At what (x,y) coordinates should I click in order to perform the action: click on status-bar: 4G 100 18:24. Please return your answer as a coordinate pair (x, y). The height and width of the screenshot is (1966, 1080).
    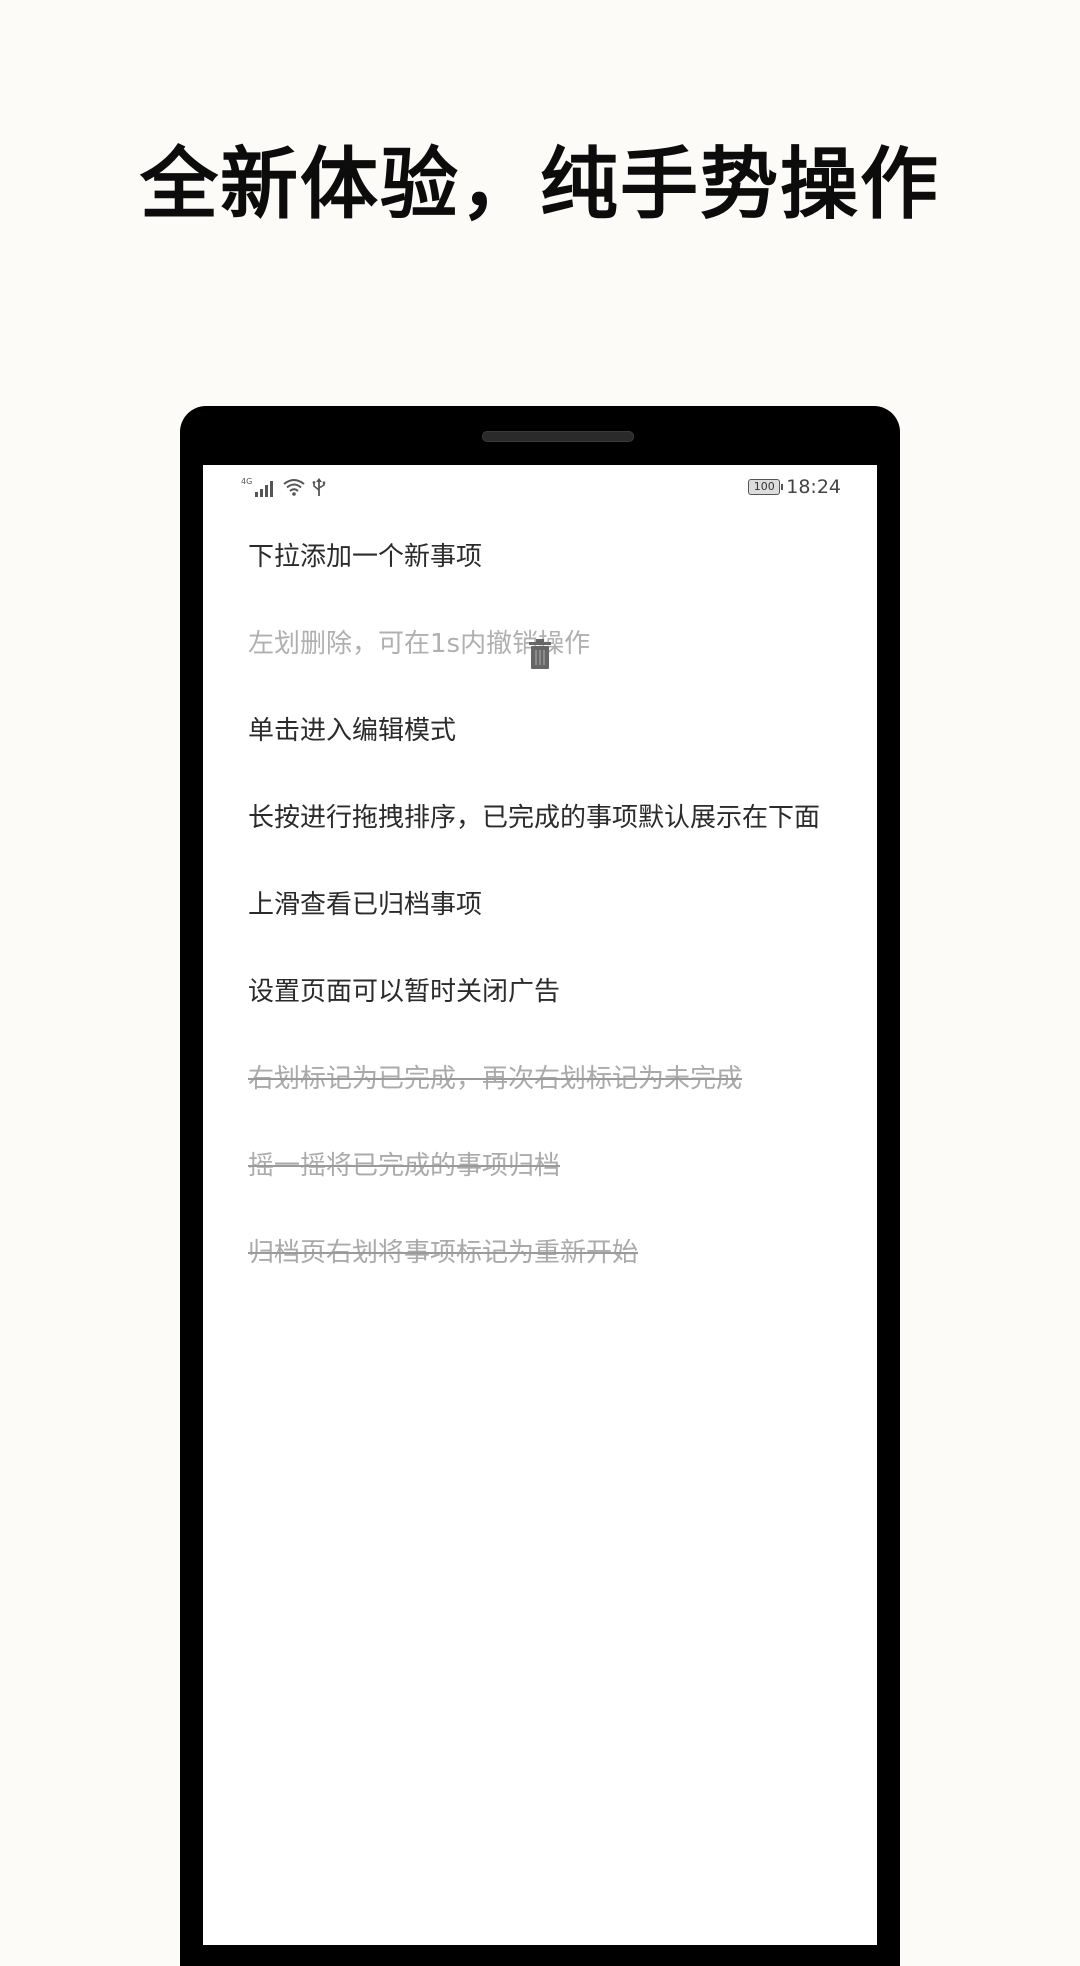
    Looking at the image, I should click on (540, 490).